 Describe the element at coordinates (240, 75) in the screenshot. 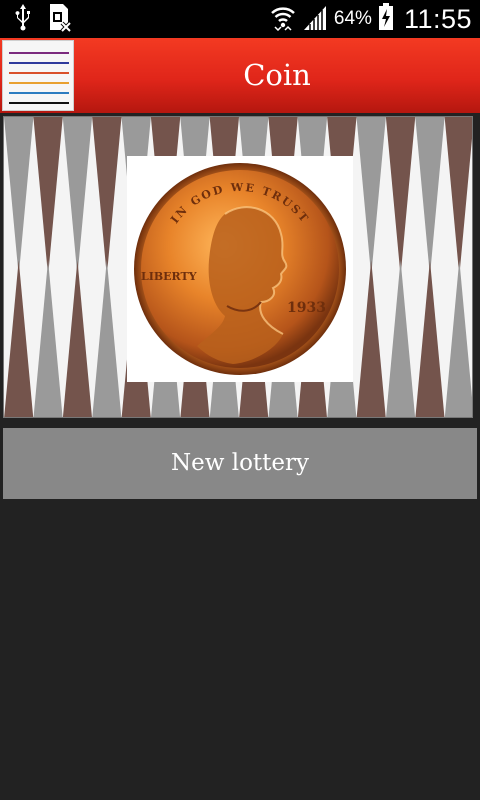

I see `title-bar: Coin` at that location.